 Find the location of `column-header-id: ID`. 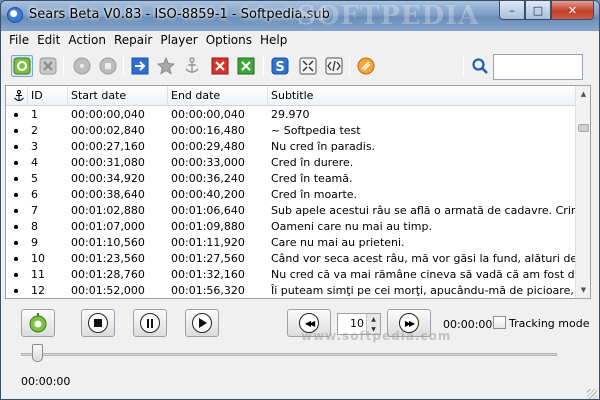

column-header-id: ID is located at coordinates (48, 96).